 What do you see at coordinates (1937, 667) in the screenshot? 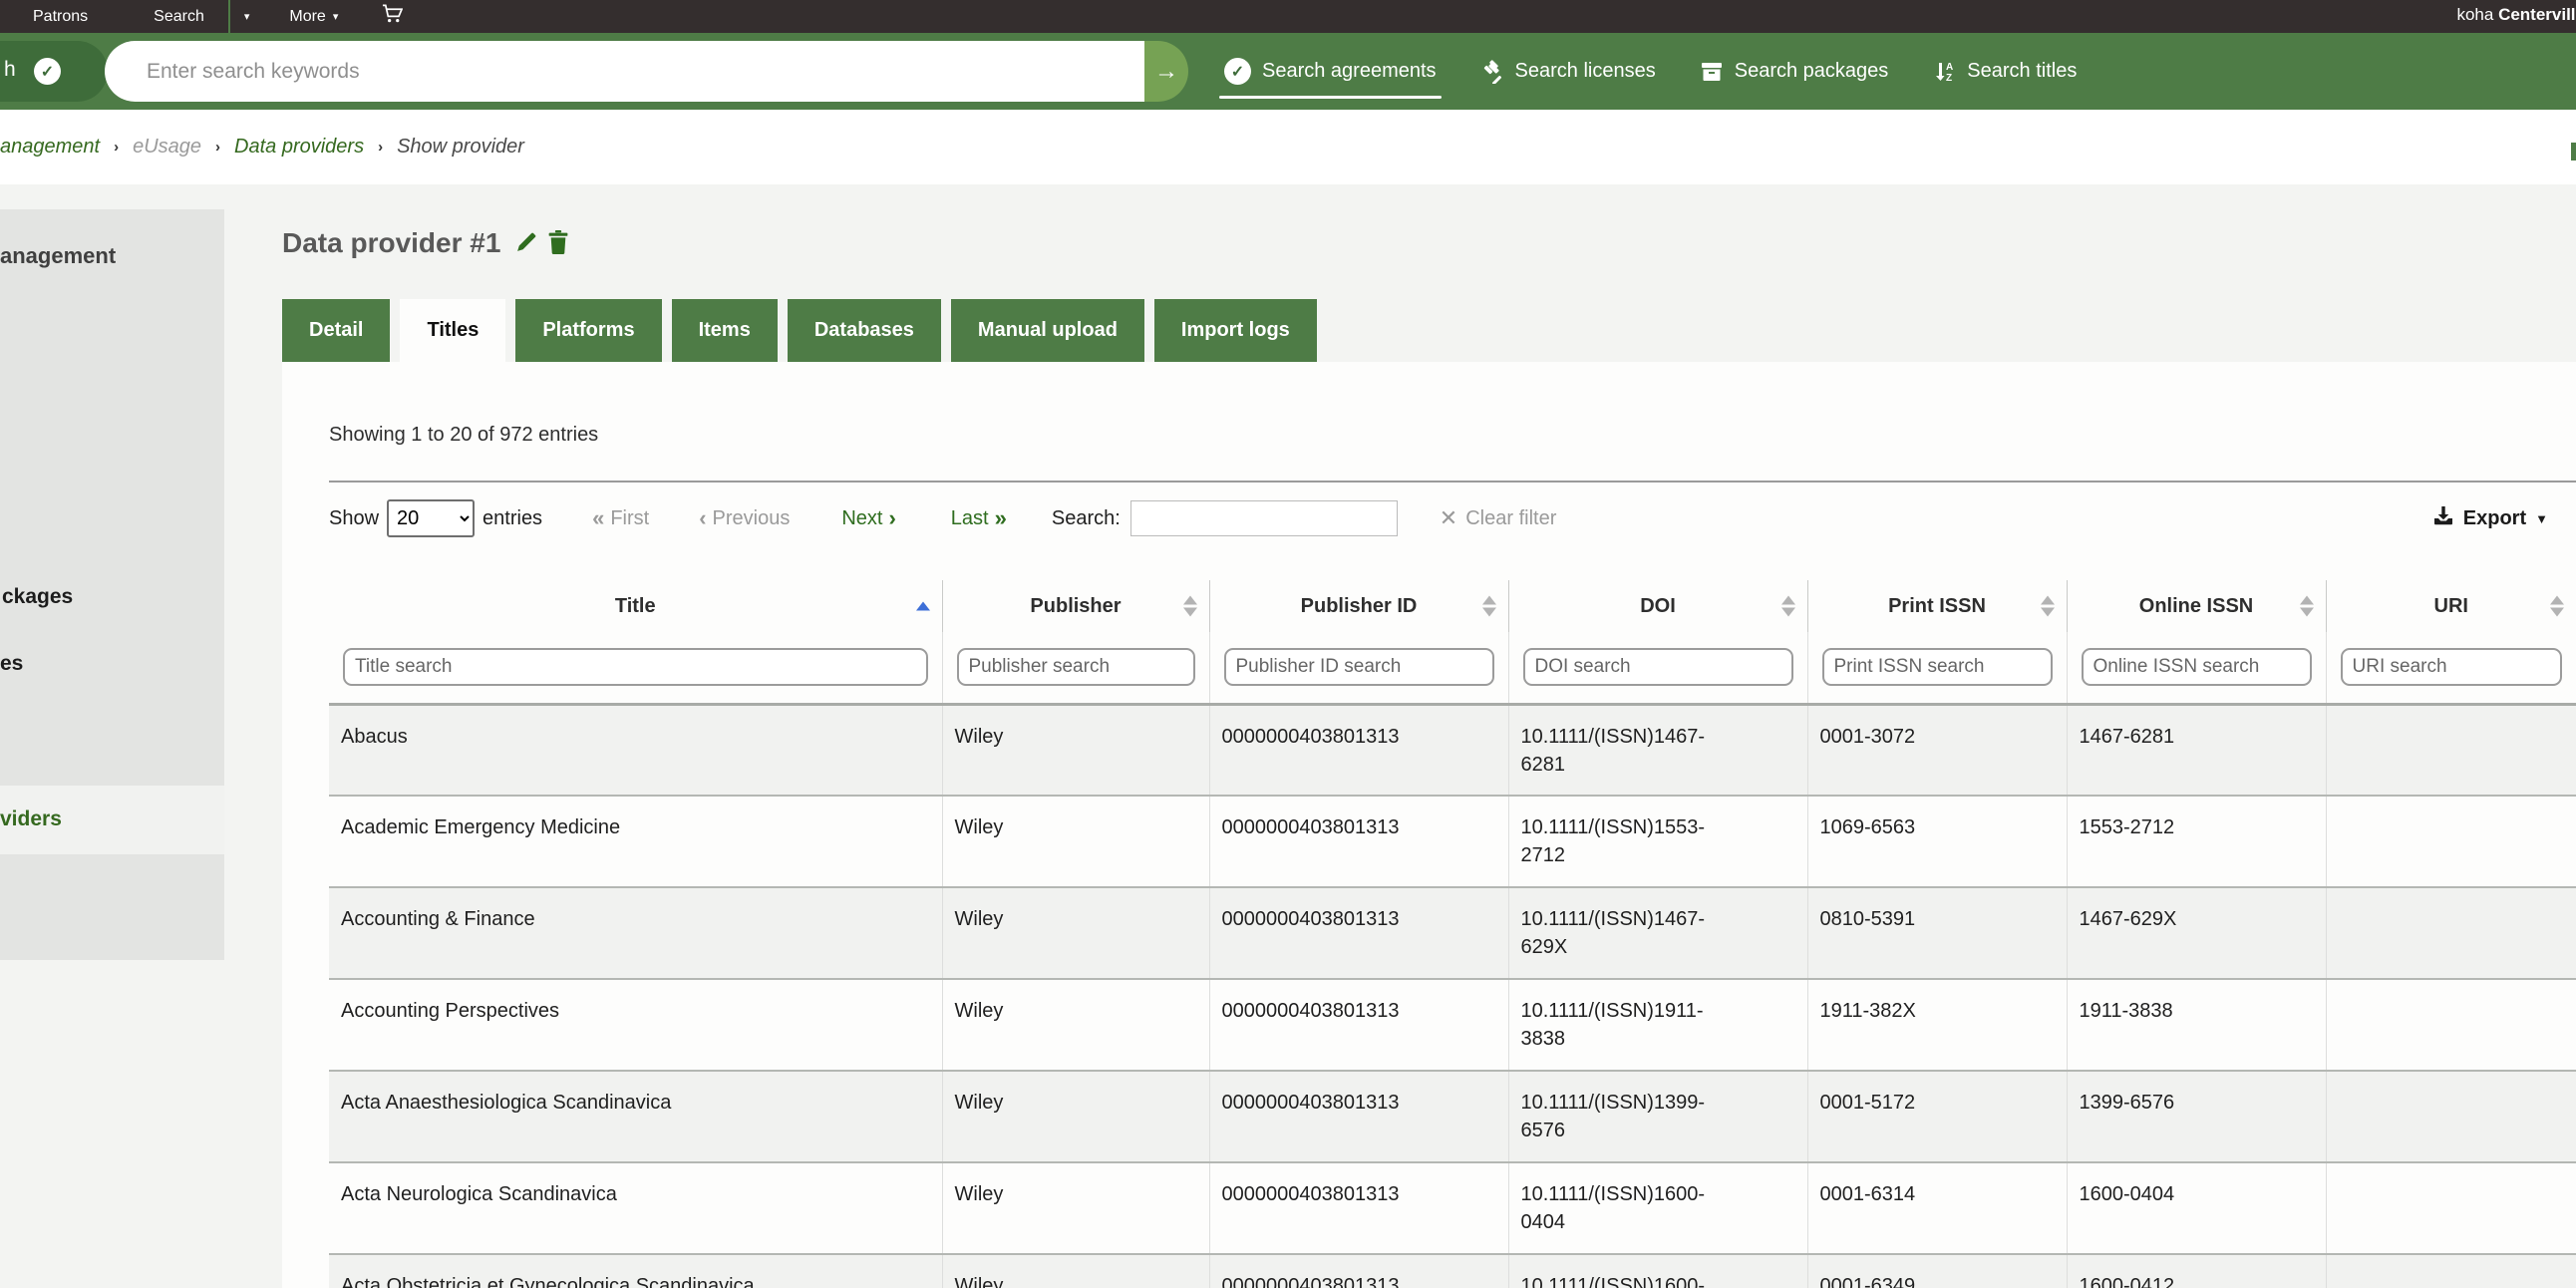
I see `print-issn-filter-input` at bounding box center [1937, 667].